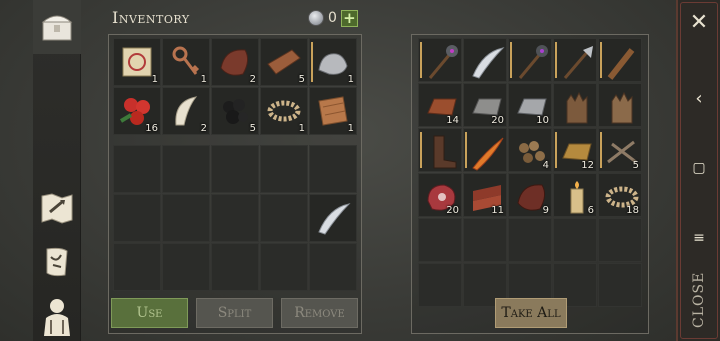 The image size is (720, 341). I want to click on item-quantity: 12, so click(587, 165).